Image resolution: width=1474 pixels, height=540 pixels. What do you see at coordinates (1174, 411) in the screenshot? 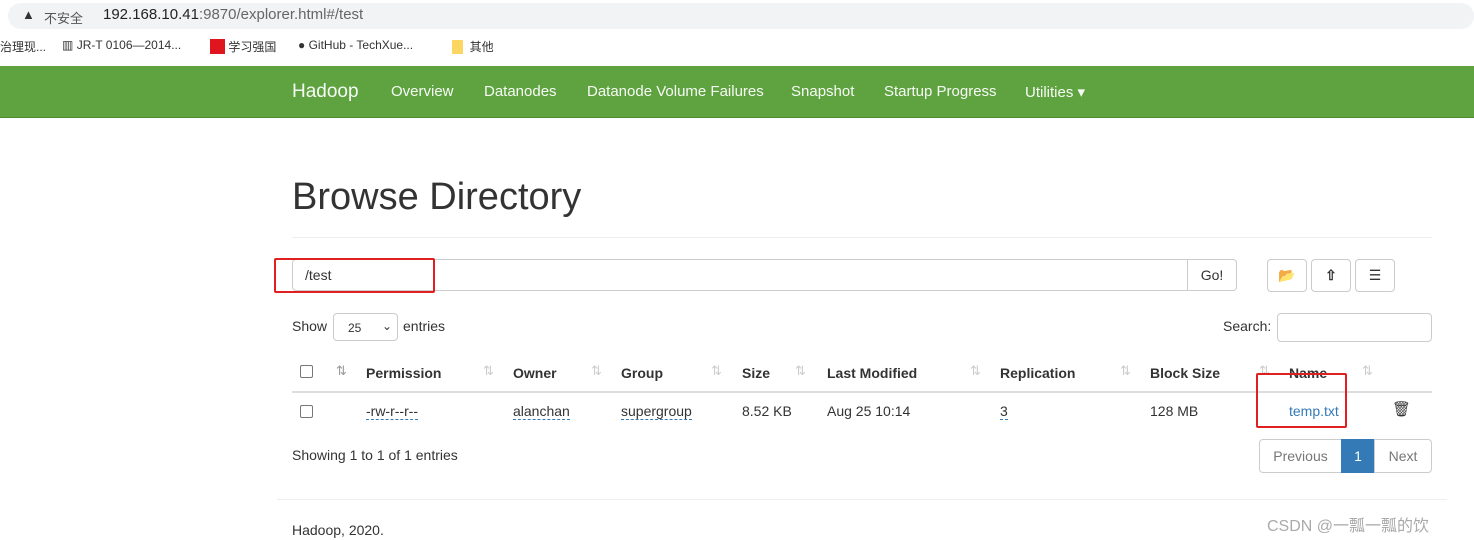
I see `block-size-cell: 128 MB` at bounding box center [1174, 411].